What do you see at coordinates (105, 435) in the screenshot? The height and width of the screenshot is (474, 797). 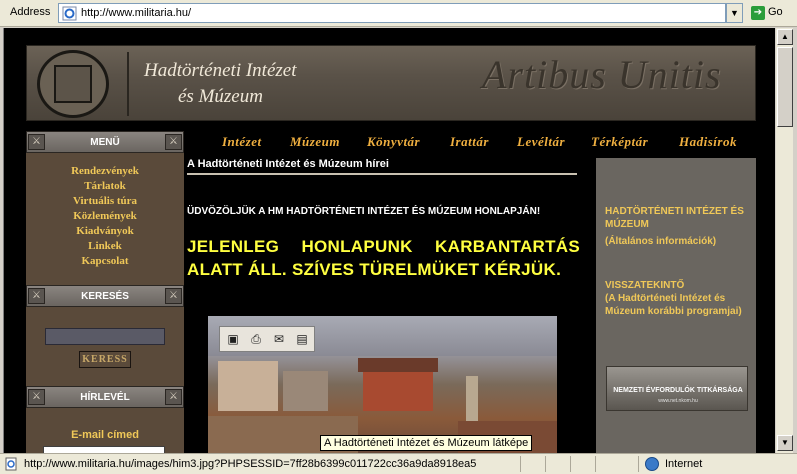 I see `email-label: E-mail címed` at bounding box center [105, 435].